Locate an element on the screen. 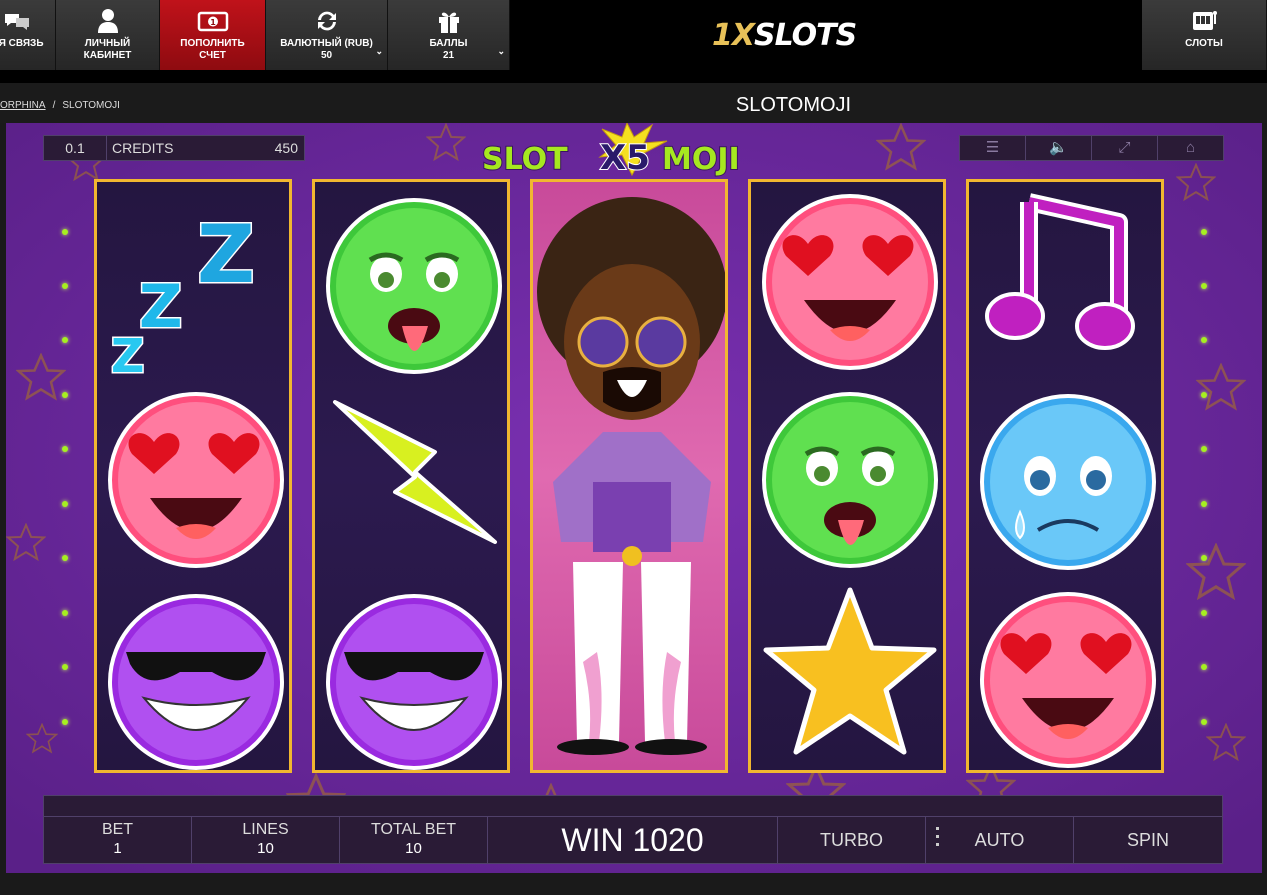 This screenshot has width=1267, height=895. currency-value: 50 is located at coordinates (326, 55).